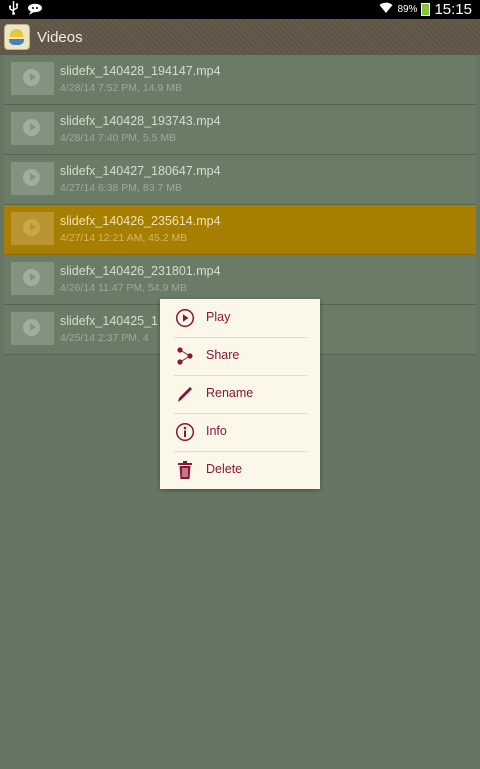 The image size is (480, 769). Describe the element at coordinates (224, 469) in the screenshot. I see `menu-item-label: Delete` at that location.